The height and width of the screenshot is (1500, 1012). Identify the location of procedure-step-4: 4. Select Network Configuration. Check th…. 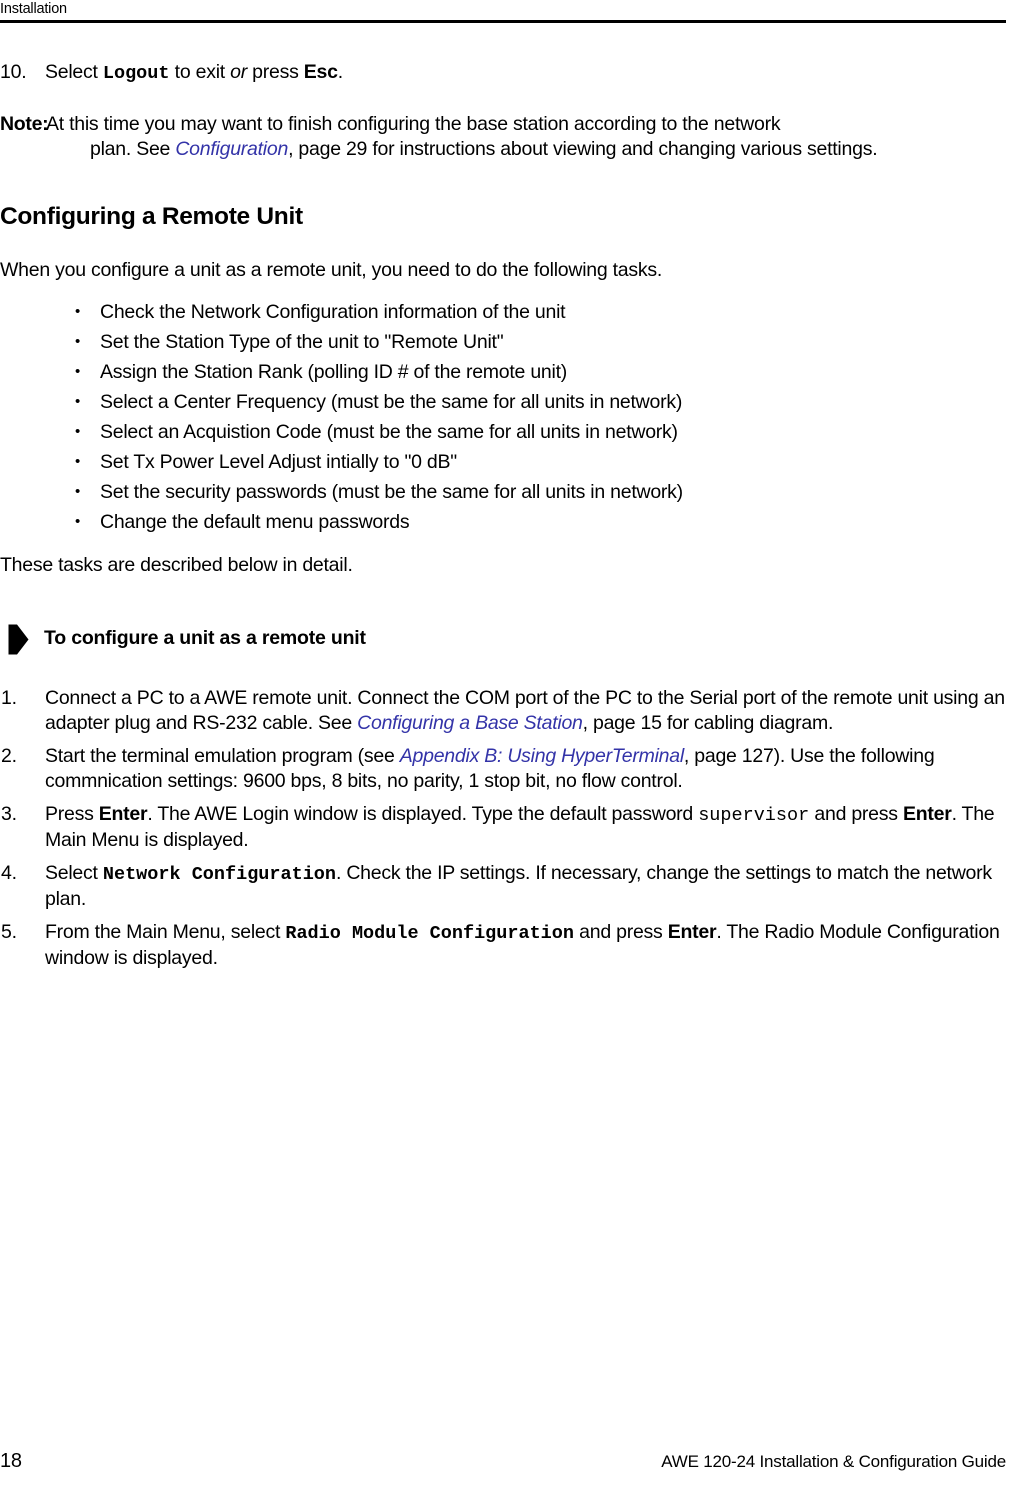
(503, 886).